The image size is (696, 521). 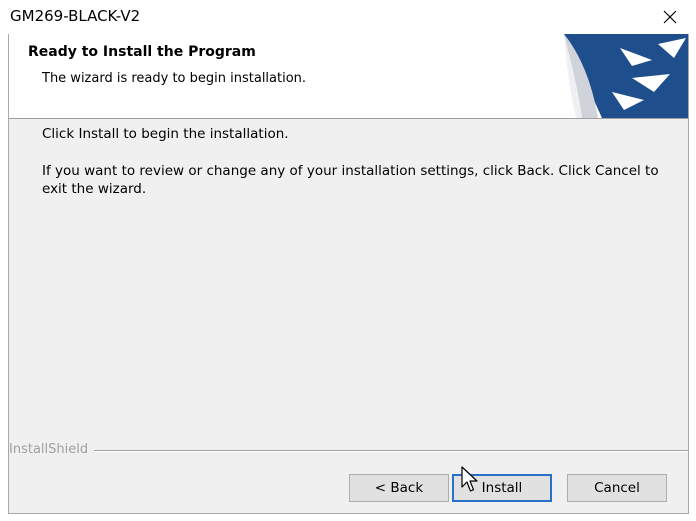 What do you see at coordinates (75, 16) in the screenshot?
I see `window-title: GM269-BLACK-V2` at bounding box center [75, 16].